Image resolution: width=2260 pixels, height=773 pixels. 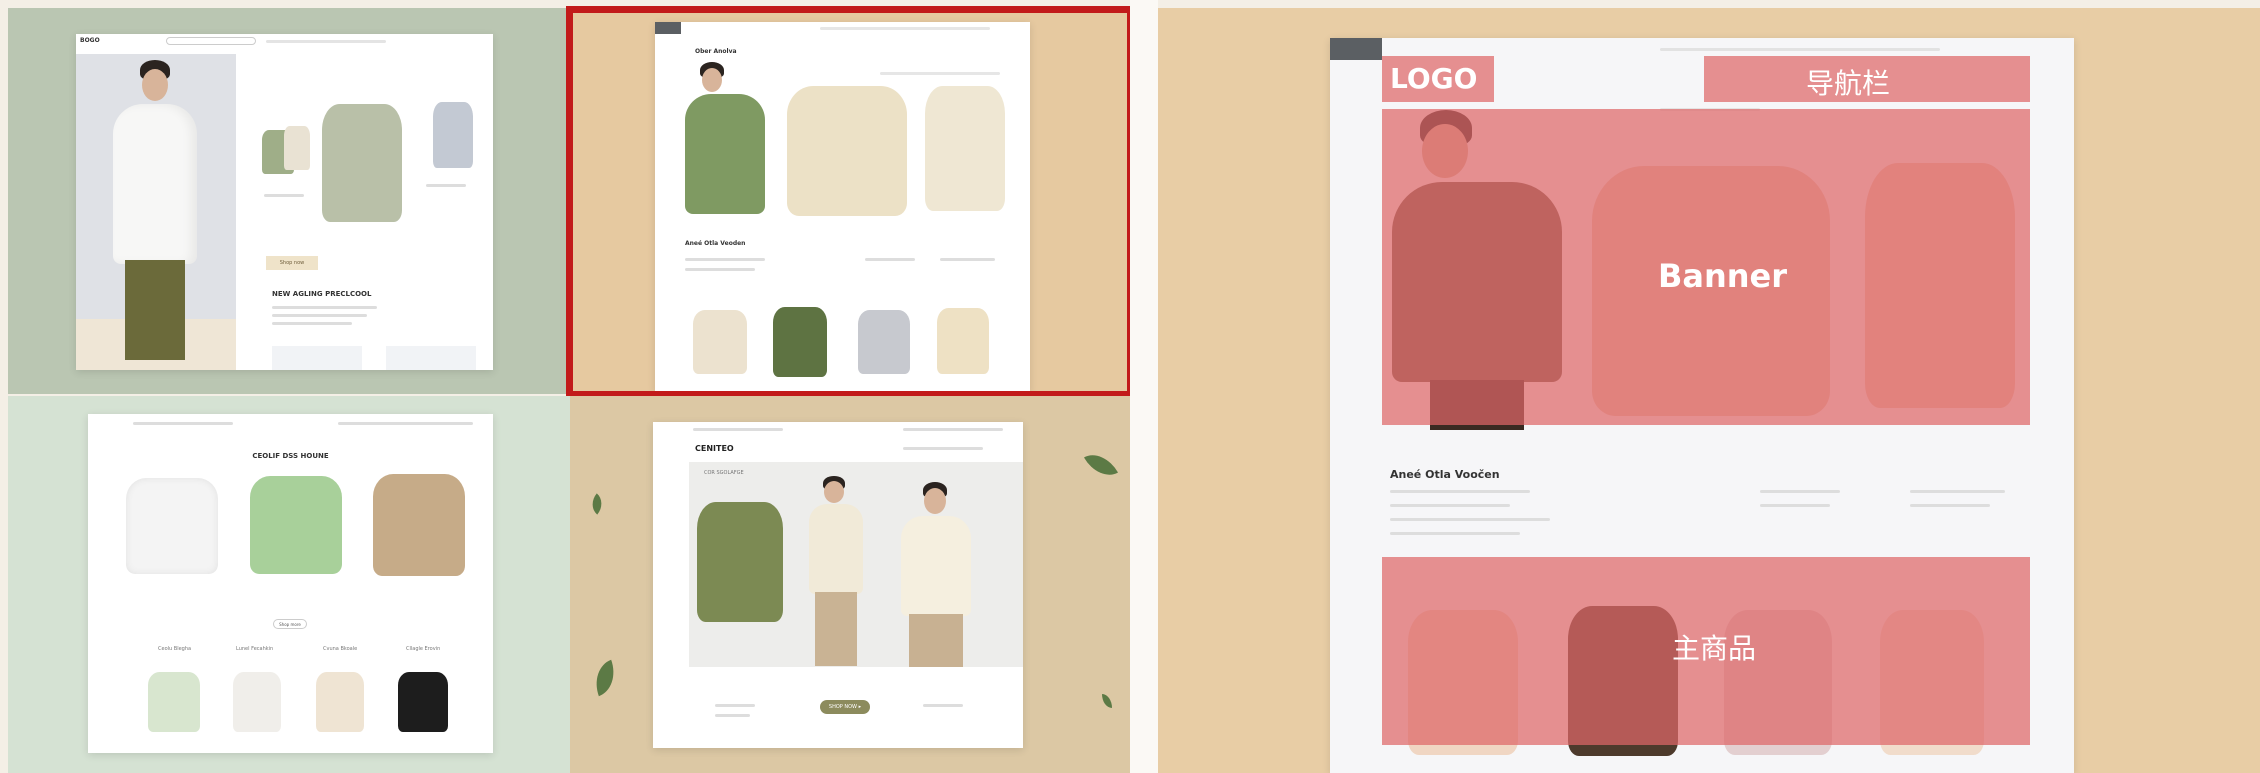 What do you see at coordinates (290, 456) in the screenshot?
I see `mockup-c-heading: CEOLIF DSS HOUNE` at bounding box center [290, 456].